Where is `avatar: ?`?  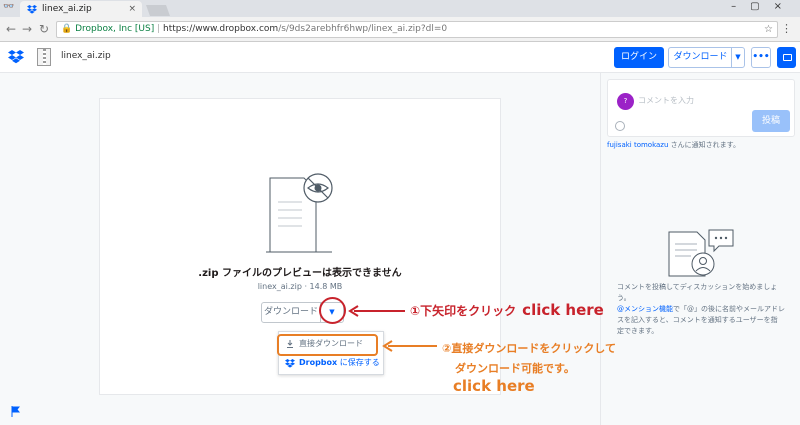 avatar: ? is located at coordinates (625, 101).